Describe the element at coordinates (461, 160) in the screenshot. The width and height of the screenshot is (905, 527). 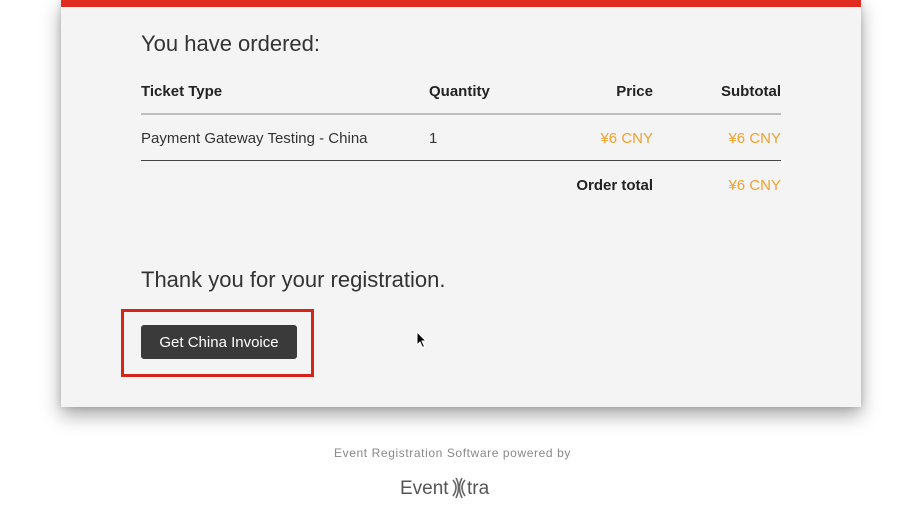
I see `table-row-divider` at that location.